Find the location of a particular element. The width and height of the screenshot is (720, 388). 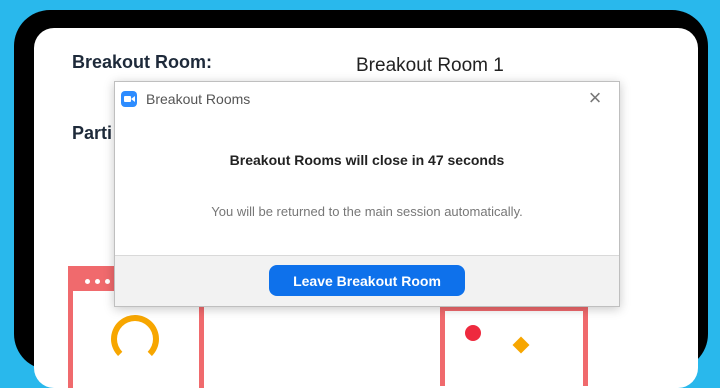

dialog-footer: Leave Breakout Room is located at coordinates (367, 280).